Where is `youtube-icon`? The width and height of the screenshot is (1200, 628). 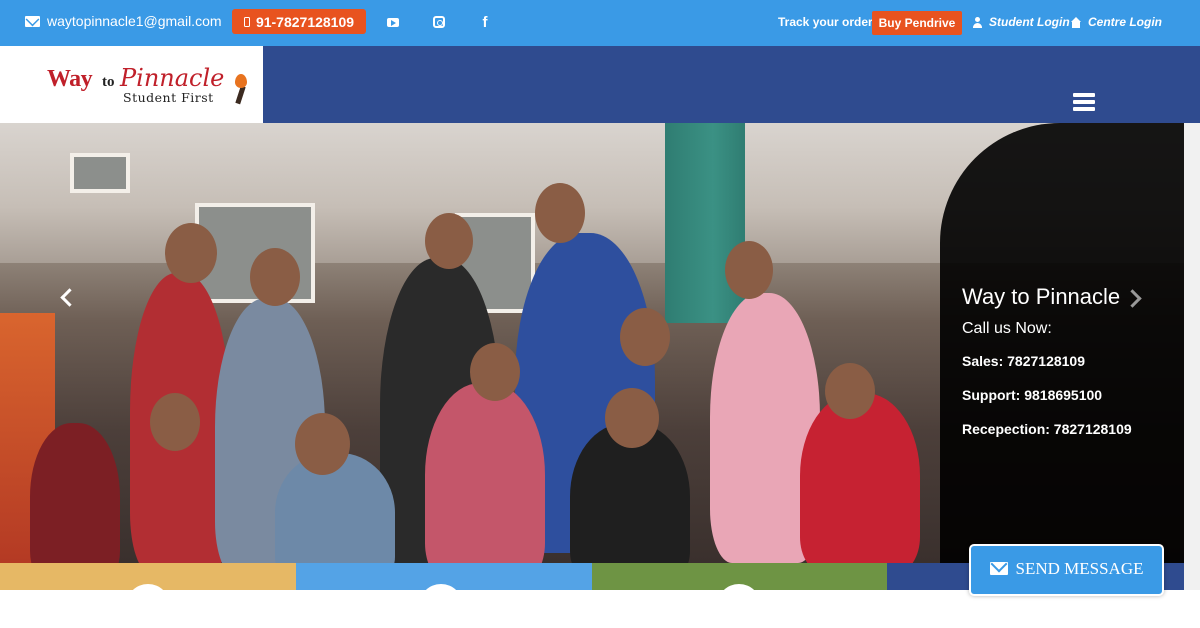
youtube-icon is located at coordinates (393, 22).